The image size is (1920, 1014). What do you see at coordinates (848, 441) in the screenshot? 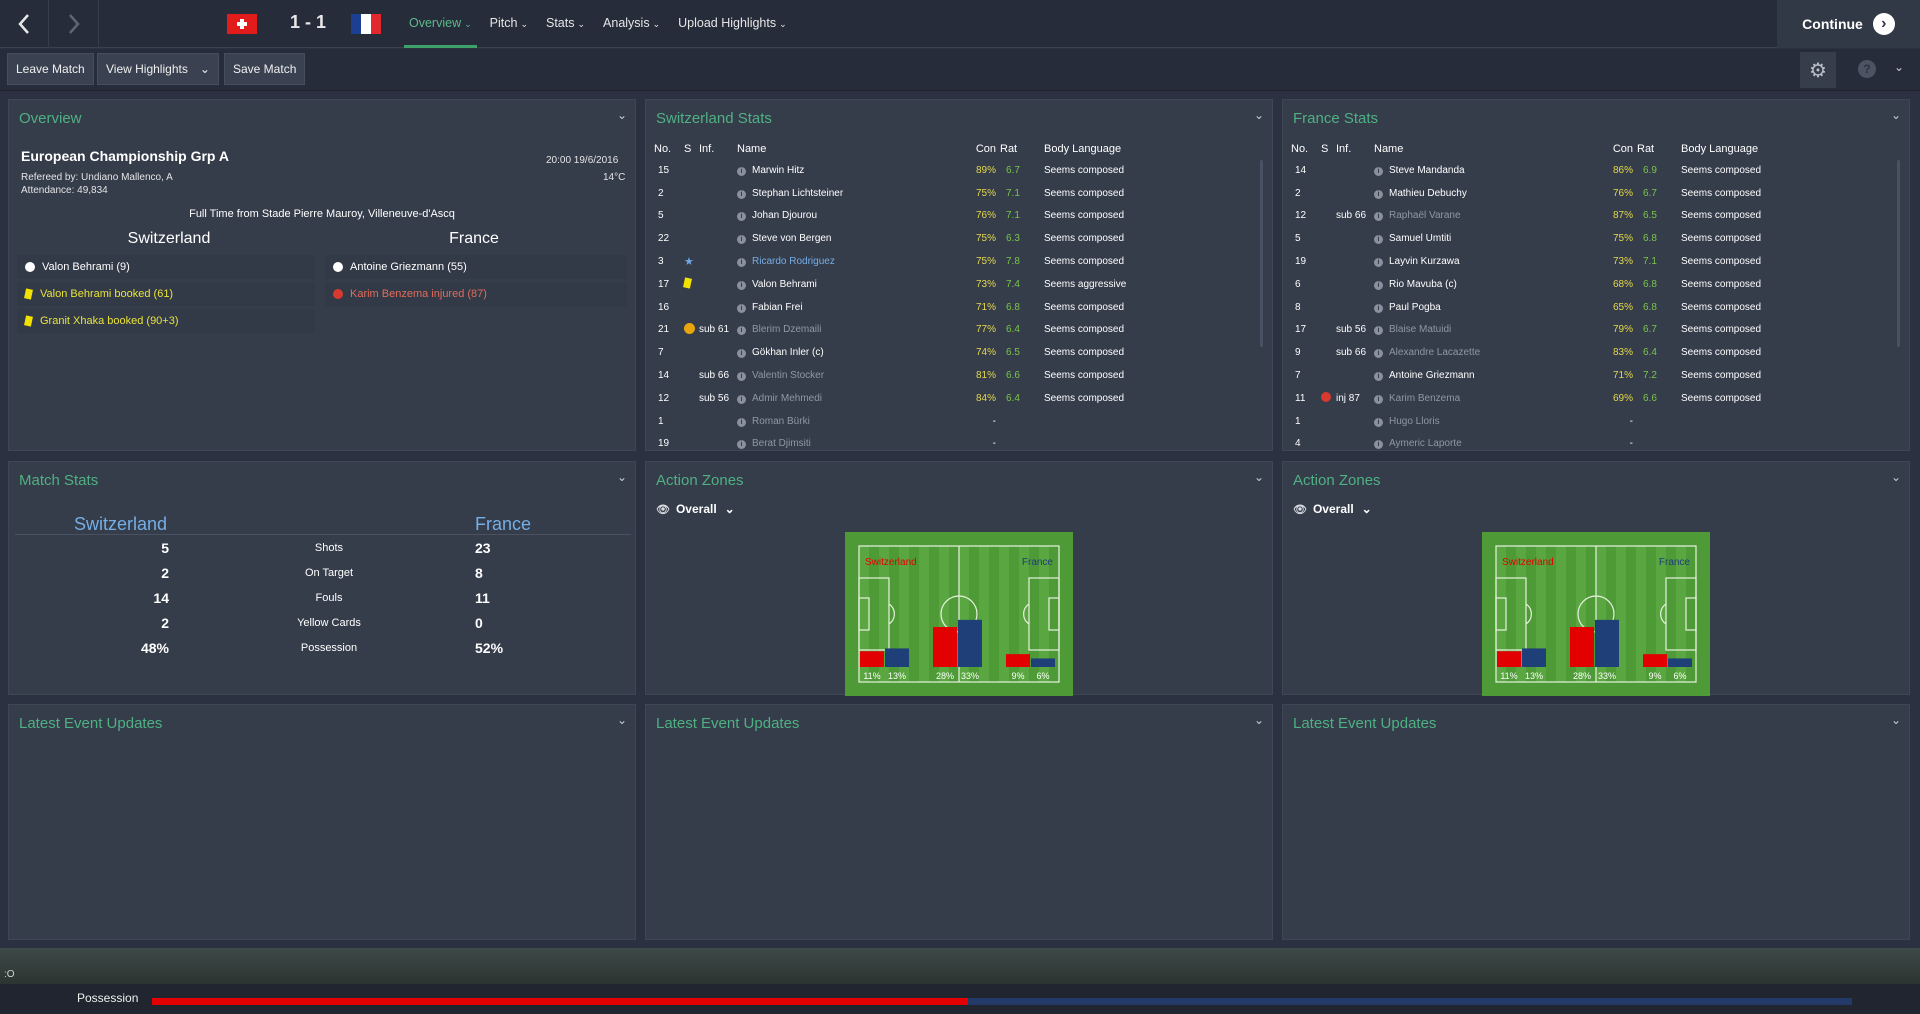
I see `player-name-cell: i Berat Djimsiti` at bounding box center [848, 441].